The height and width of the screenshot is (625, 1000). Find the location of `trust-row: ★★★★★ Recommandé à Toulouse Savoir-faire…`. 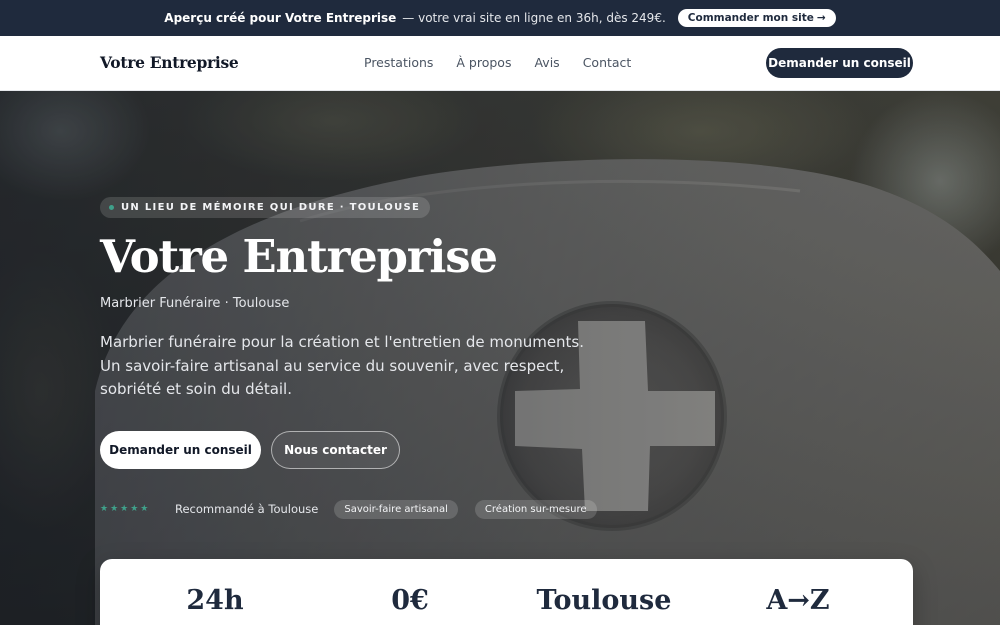

trust-row: ★★★★★ Recommandé à Toulouse Savoir-faire… is located at coordinates (357, 509).